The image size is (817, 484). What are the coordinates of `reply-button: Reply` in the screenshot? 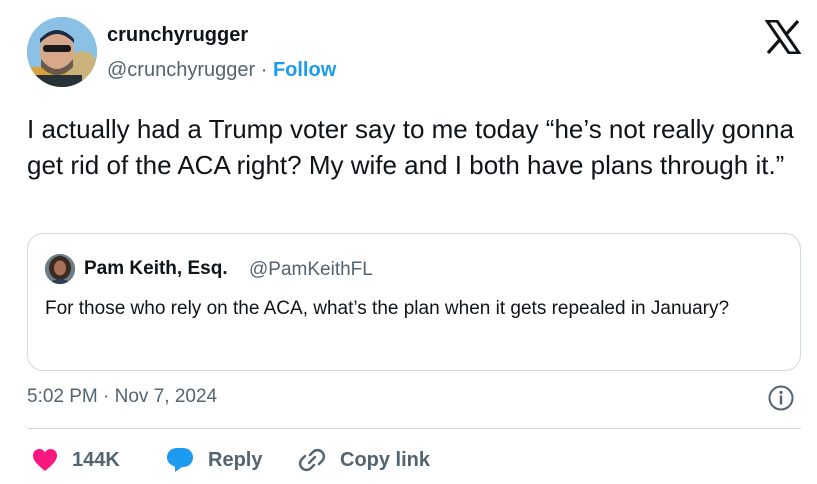 It's located at (214, 460).